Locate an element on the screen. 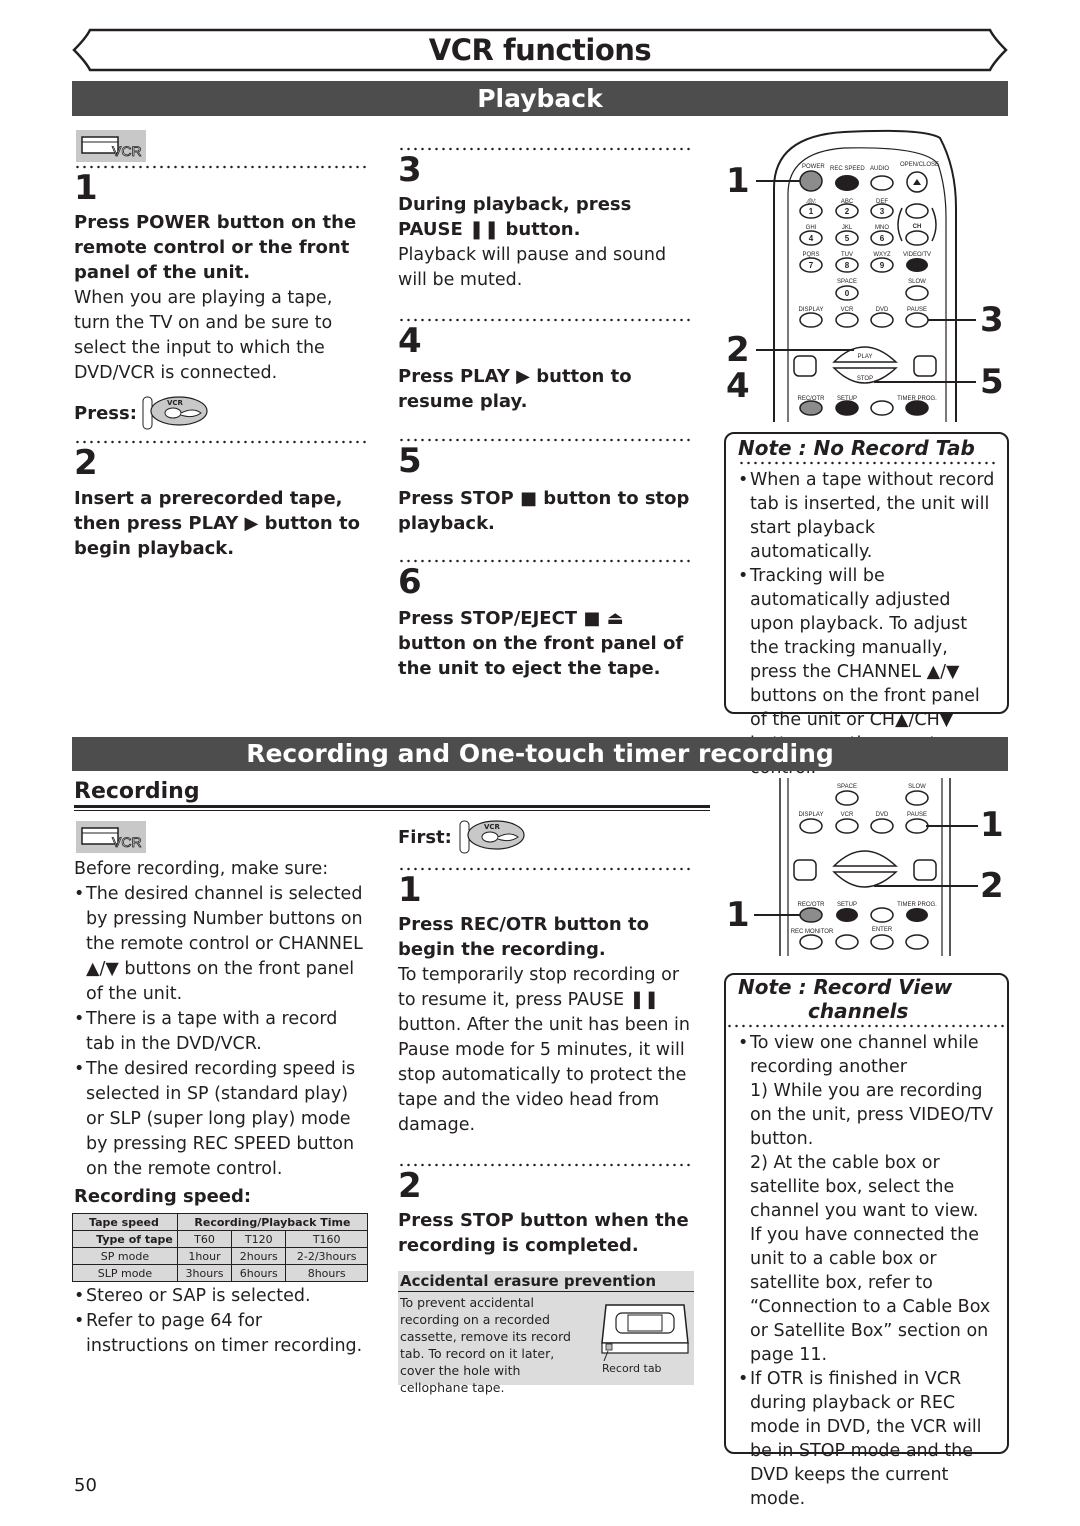 This screenshot has width=1080, height=1526. table-header: Tape speed is located at coordinates (125, 1222).